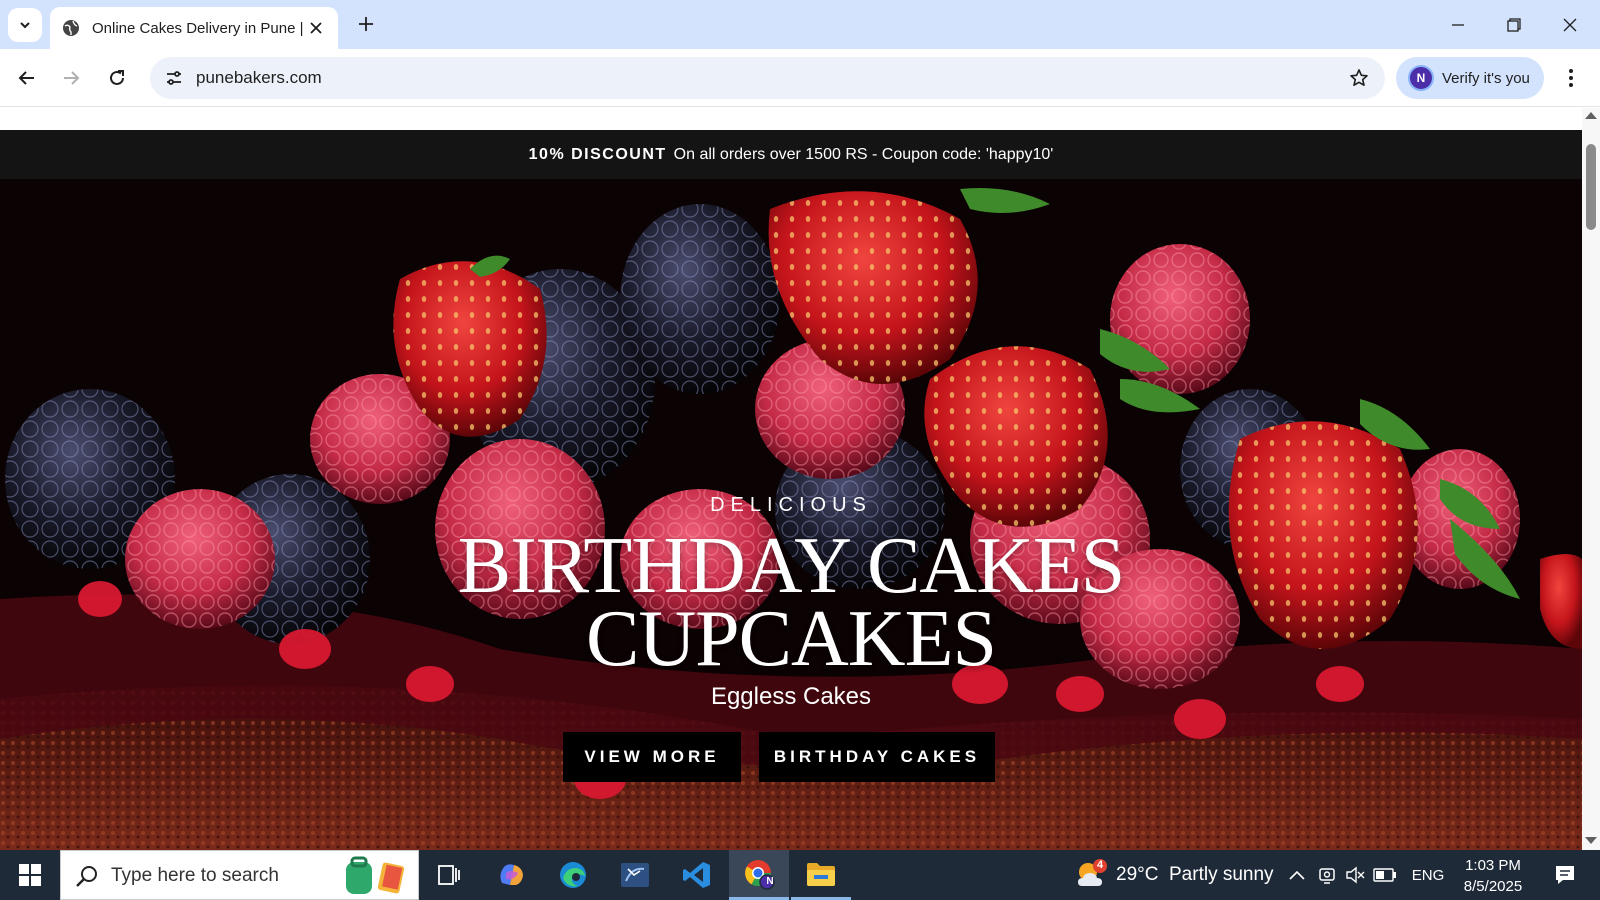 Image resolution: width=1600 pixels, height=900 pixels. I want to click on hero-subtitle: Eggless Cakes, so click(791, 696).